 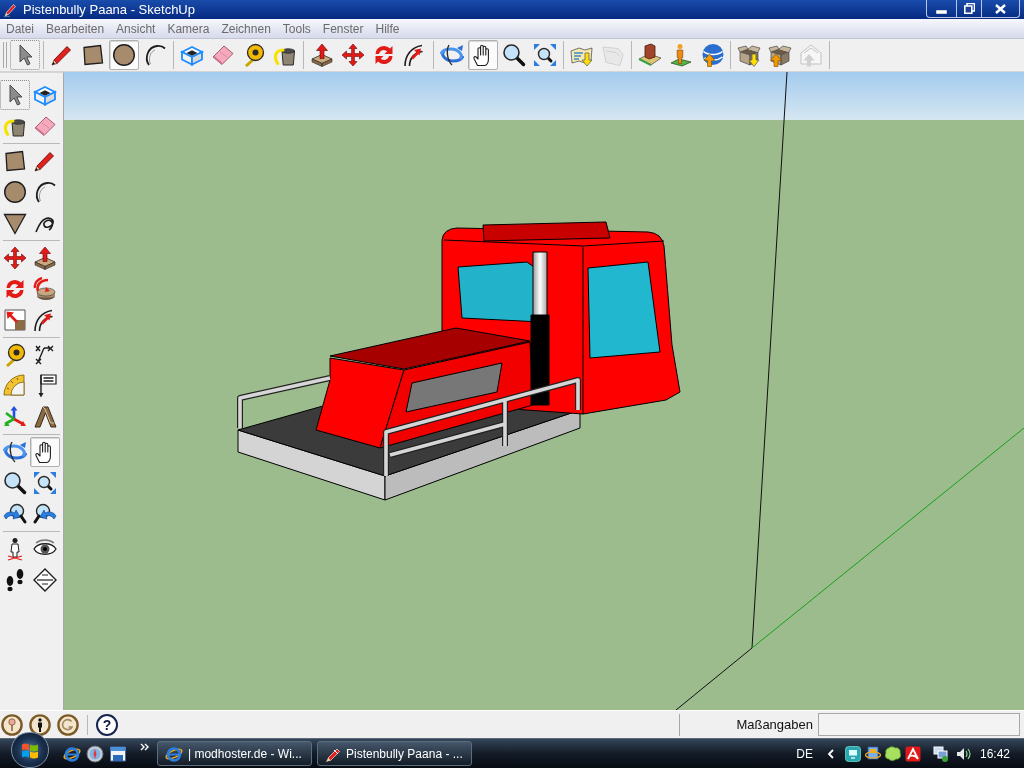 What do you see at coordinates (969, 8) in the screenshot?
I see `restore-icon` at bounding box center [969, 8].